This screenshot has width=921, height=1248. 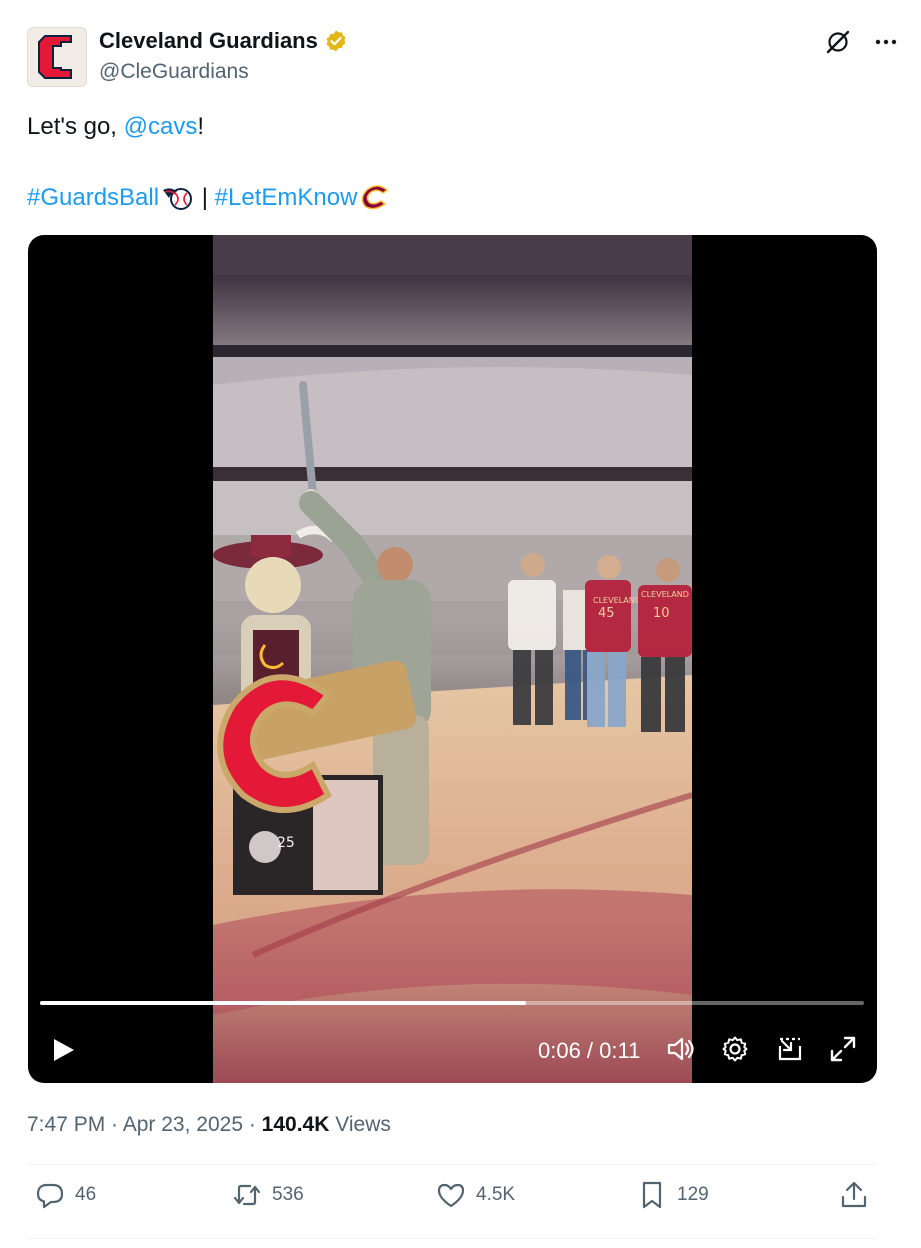 I want to click on avatar, so click(x=57, y=57).